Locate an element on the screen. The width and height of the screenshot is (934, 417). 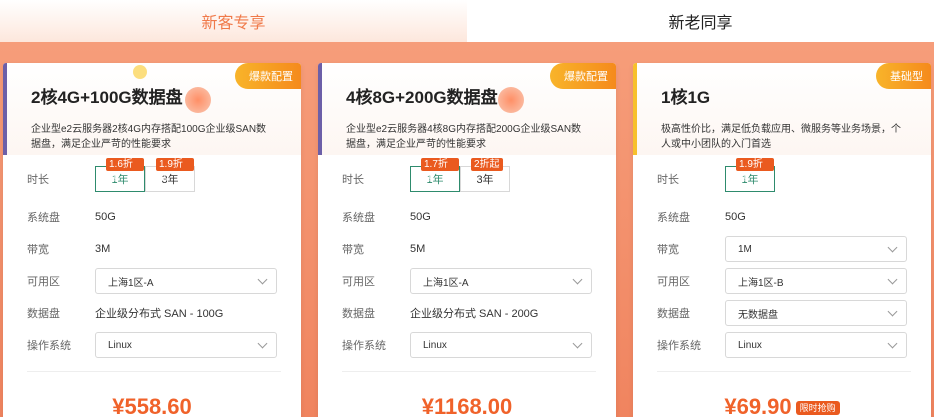
data-disk-row: 数据盘 无数据盘 is located at coordinates (784, 313).